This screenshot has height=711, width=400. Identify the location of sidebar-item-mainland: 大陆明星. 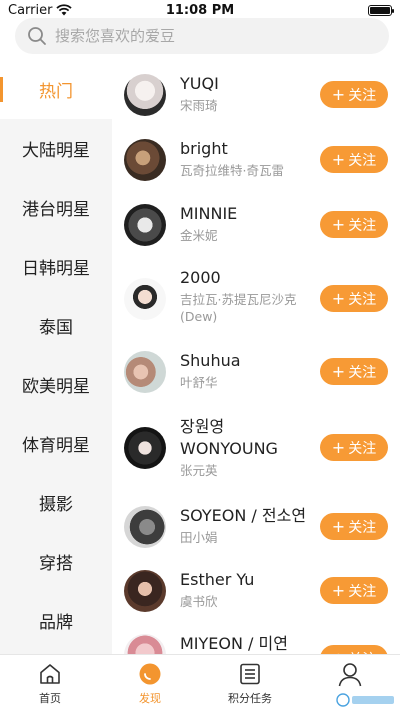
(56, 148).